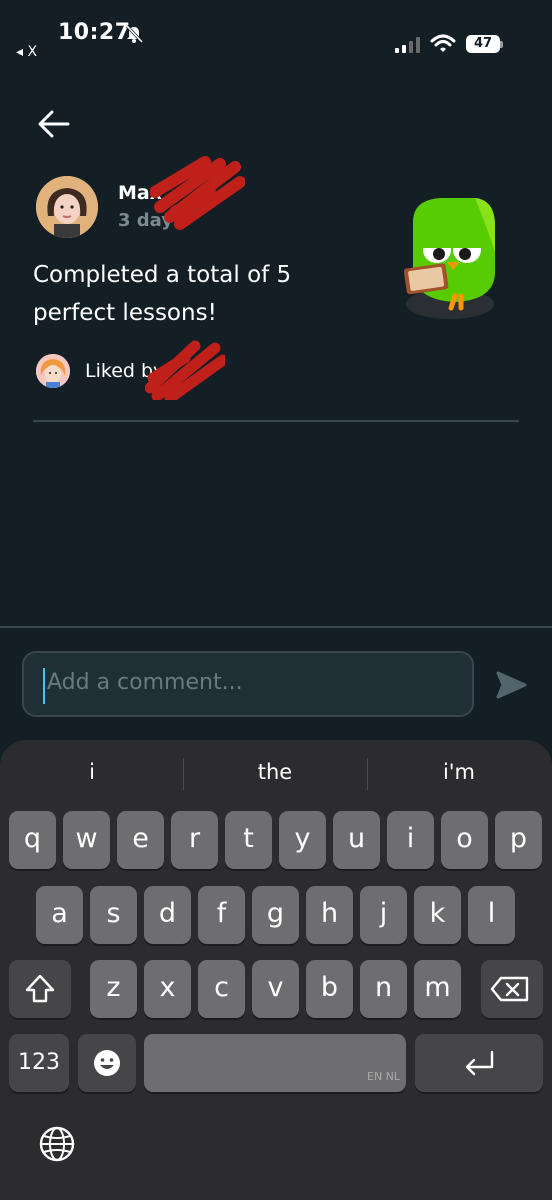  Describe the element at coordinates (383, 915) in the screenshot. I see `key-j: j` at that location.